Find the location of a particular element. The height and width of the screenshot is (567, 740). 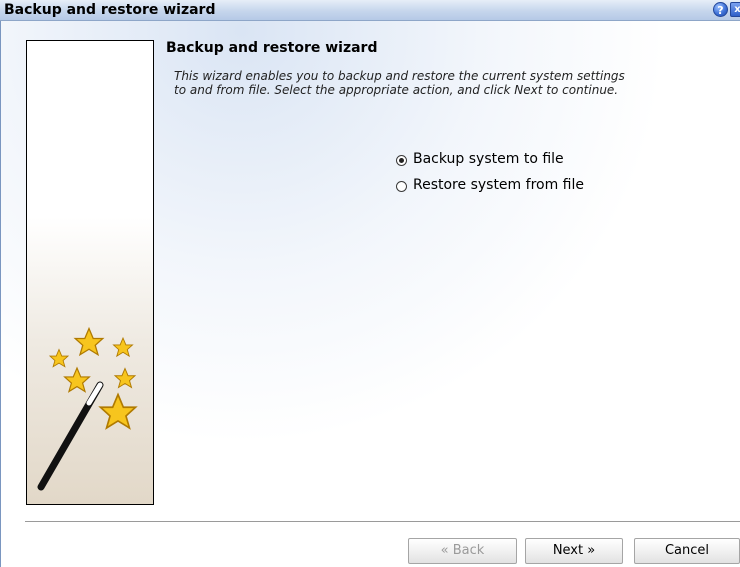

close-icon: x is located at coordinates (735, 9).